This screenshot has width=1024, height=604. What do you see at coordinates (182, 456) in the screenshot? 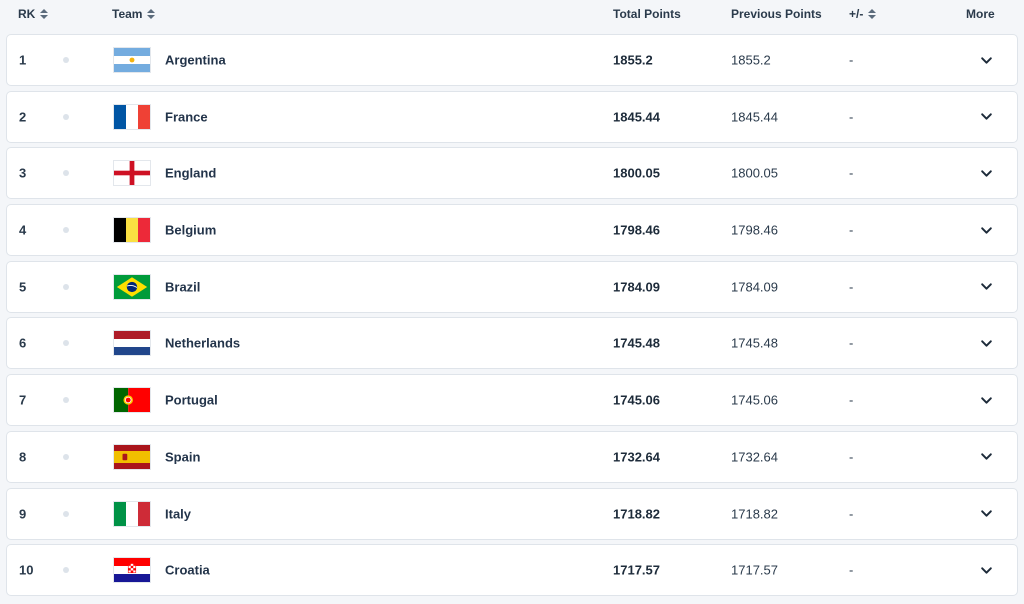
I see `team-name: Spain` at bounding box center [182, 456].